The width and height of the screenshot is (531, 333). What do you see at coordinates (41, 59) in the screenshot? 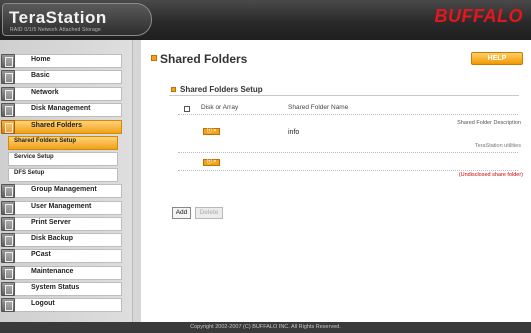
I see `sidebar-item-label: Home` at bounding box center [41, 59].